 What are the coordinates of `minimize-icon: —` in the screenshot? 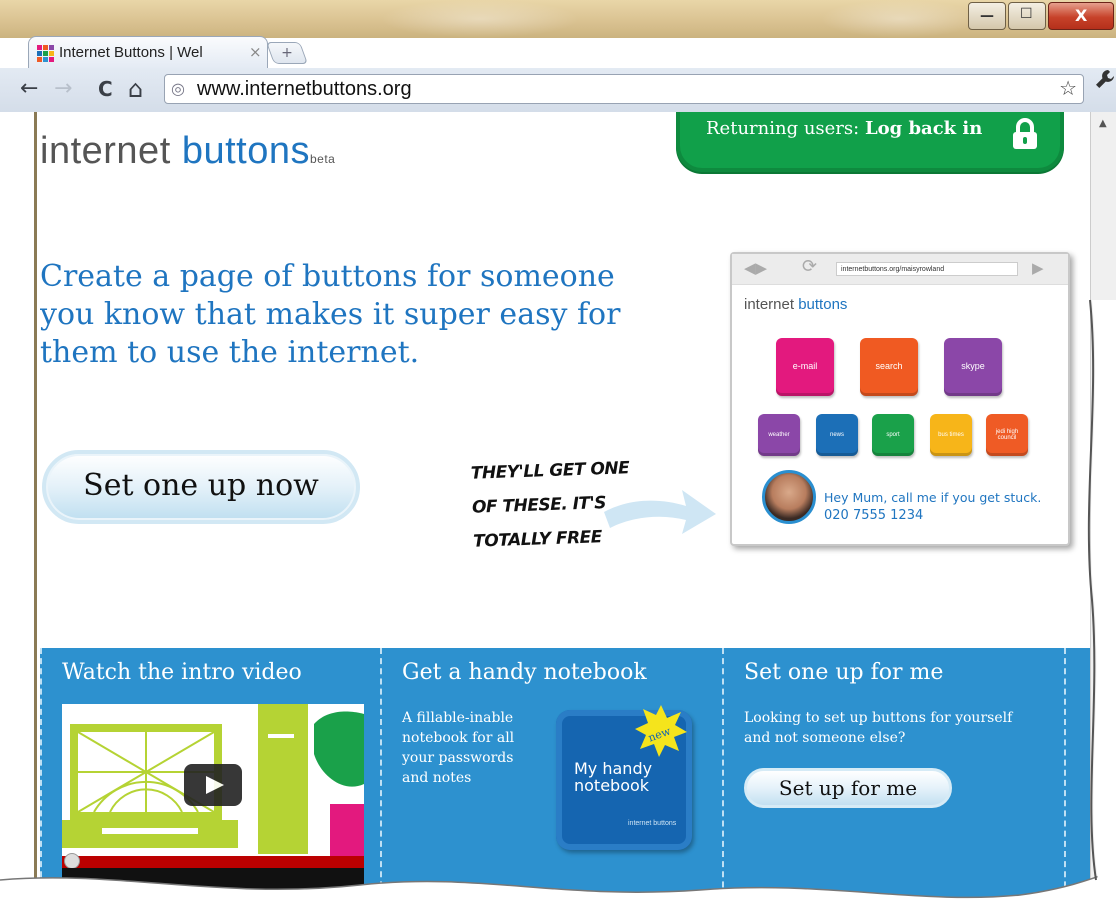 It's located at (987, 16).